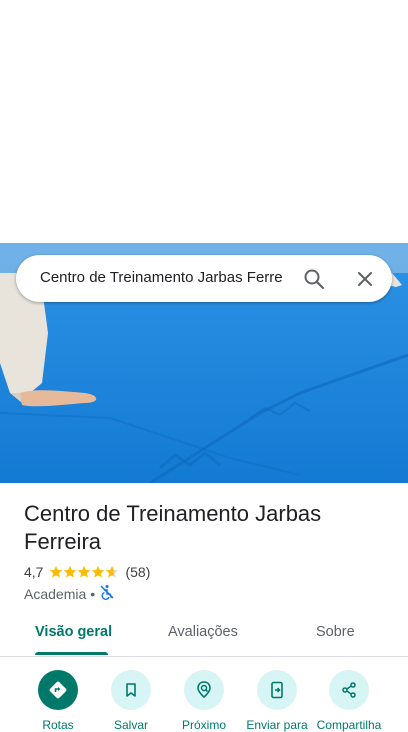 The height and width of the screenshot is (732, 408). I want to click on star-rating, so click(84, 572).